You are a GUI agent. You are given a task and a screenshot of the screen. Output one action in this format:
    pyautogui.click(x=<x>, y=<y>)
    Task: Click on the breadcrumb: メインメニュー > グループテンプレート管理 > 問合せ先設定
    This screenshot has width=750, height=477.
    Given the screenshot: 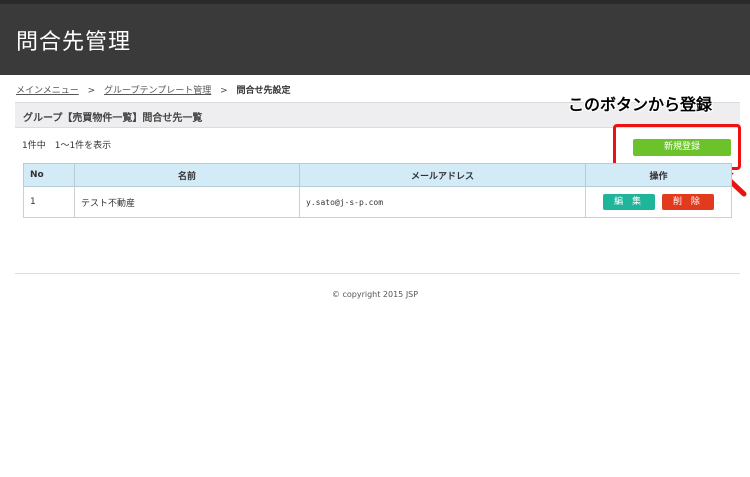 What is the action you would take?
    pyautogui.click(x=153, y=89)
    